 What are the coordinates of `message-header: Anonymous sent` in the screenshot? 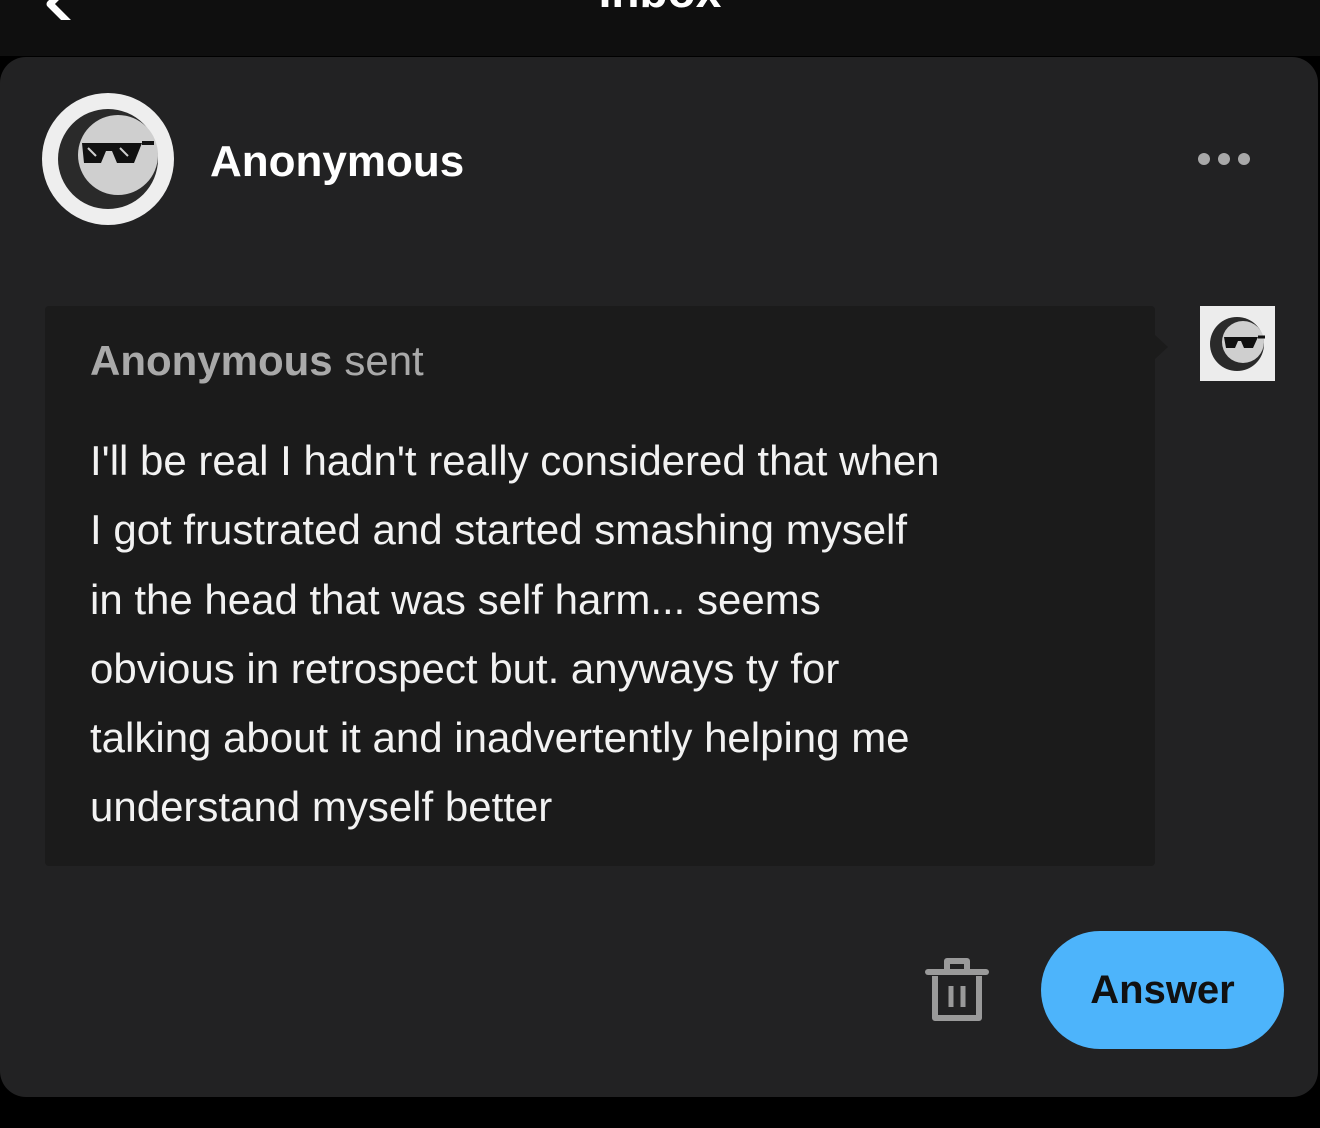 It's located at (257, 361).